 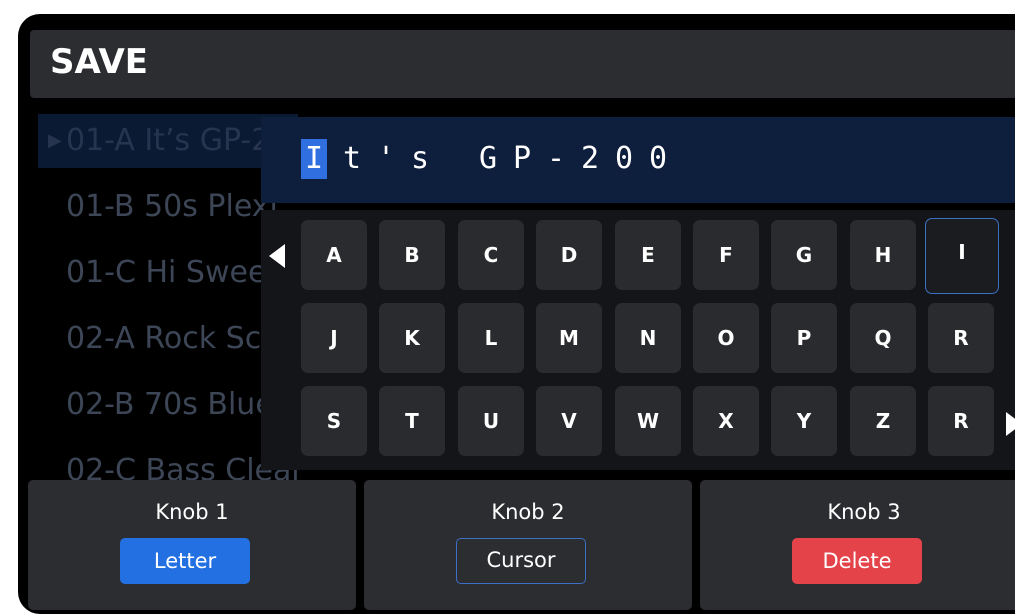 I want to click on key-l: L, so click(x=491, y=338).